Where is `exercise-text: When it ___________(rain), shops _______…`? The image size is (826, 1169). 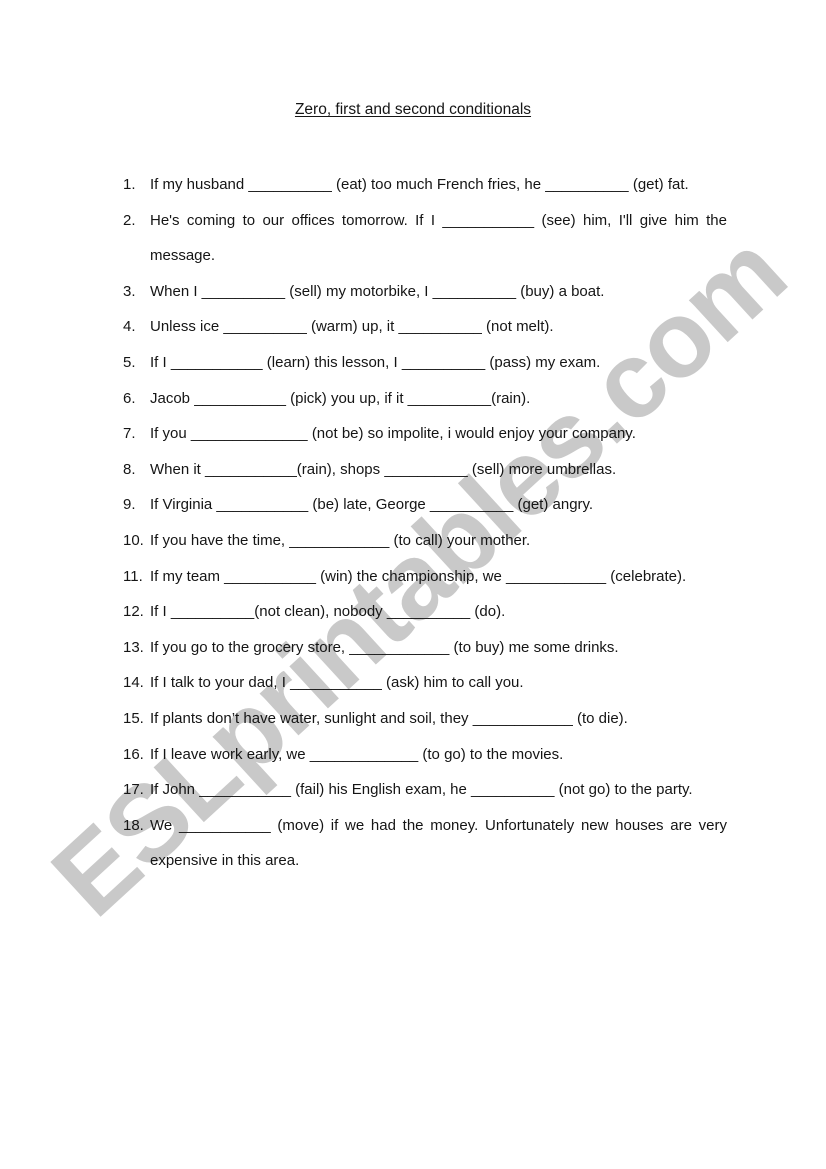
exercise-text: When it ___________(rain), shops _______… is located at coordinates (383, 469).